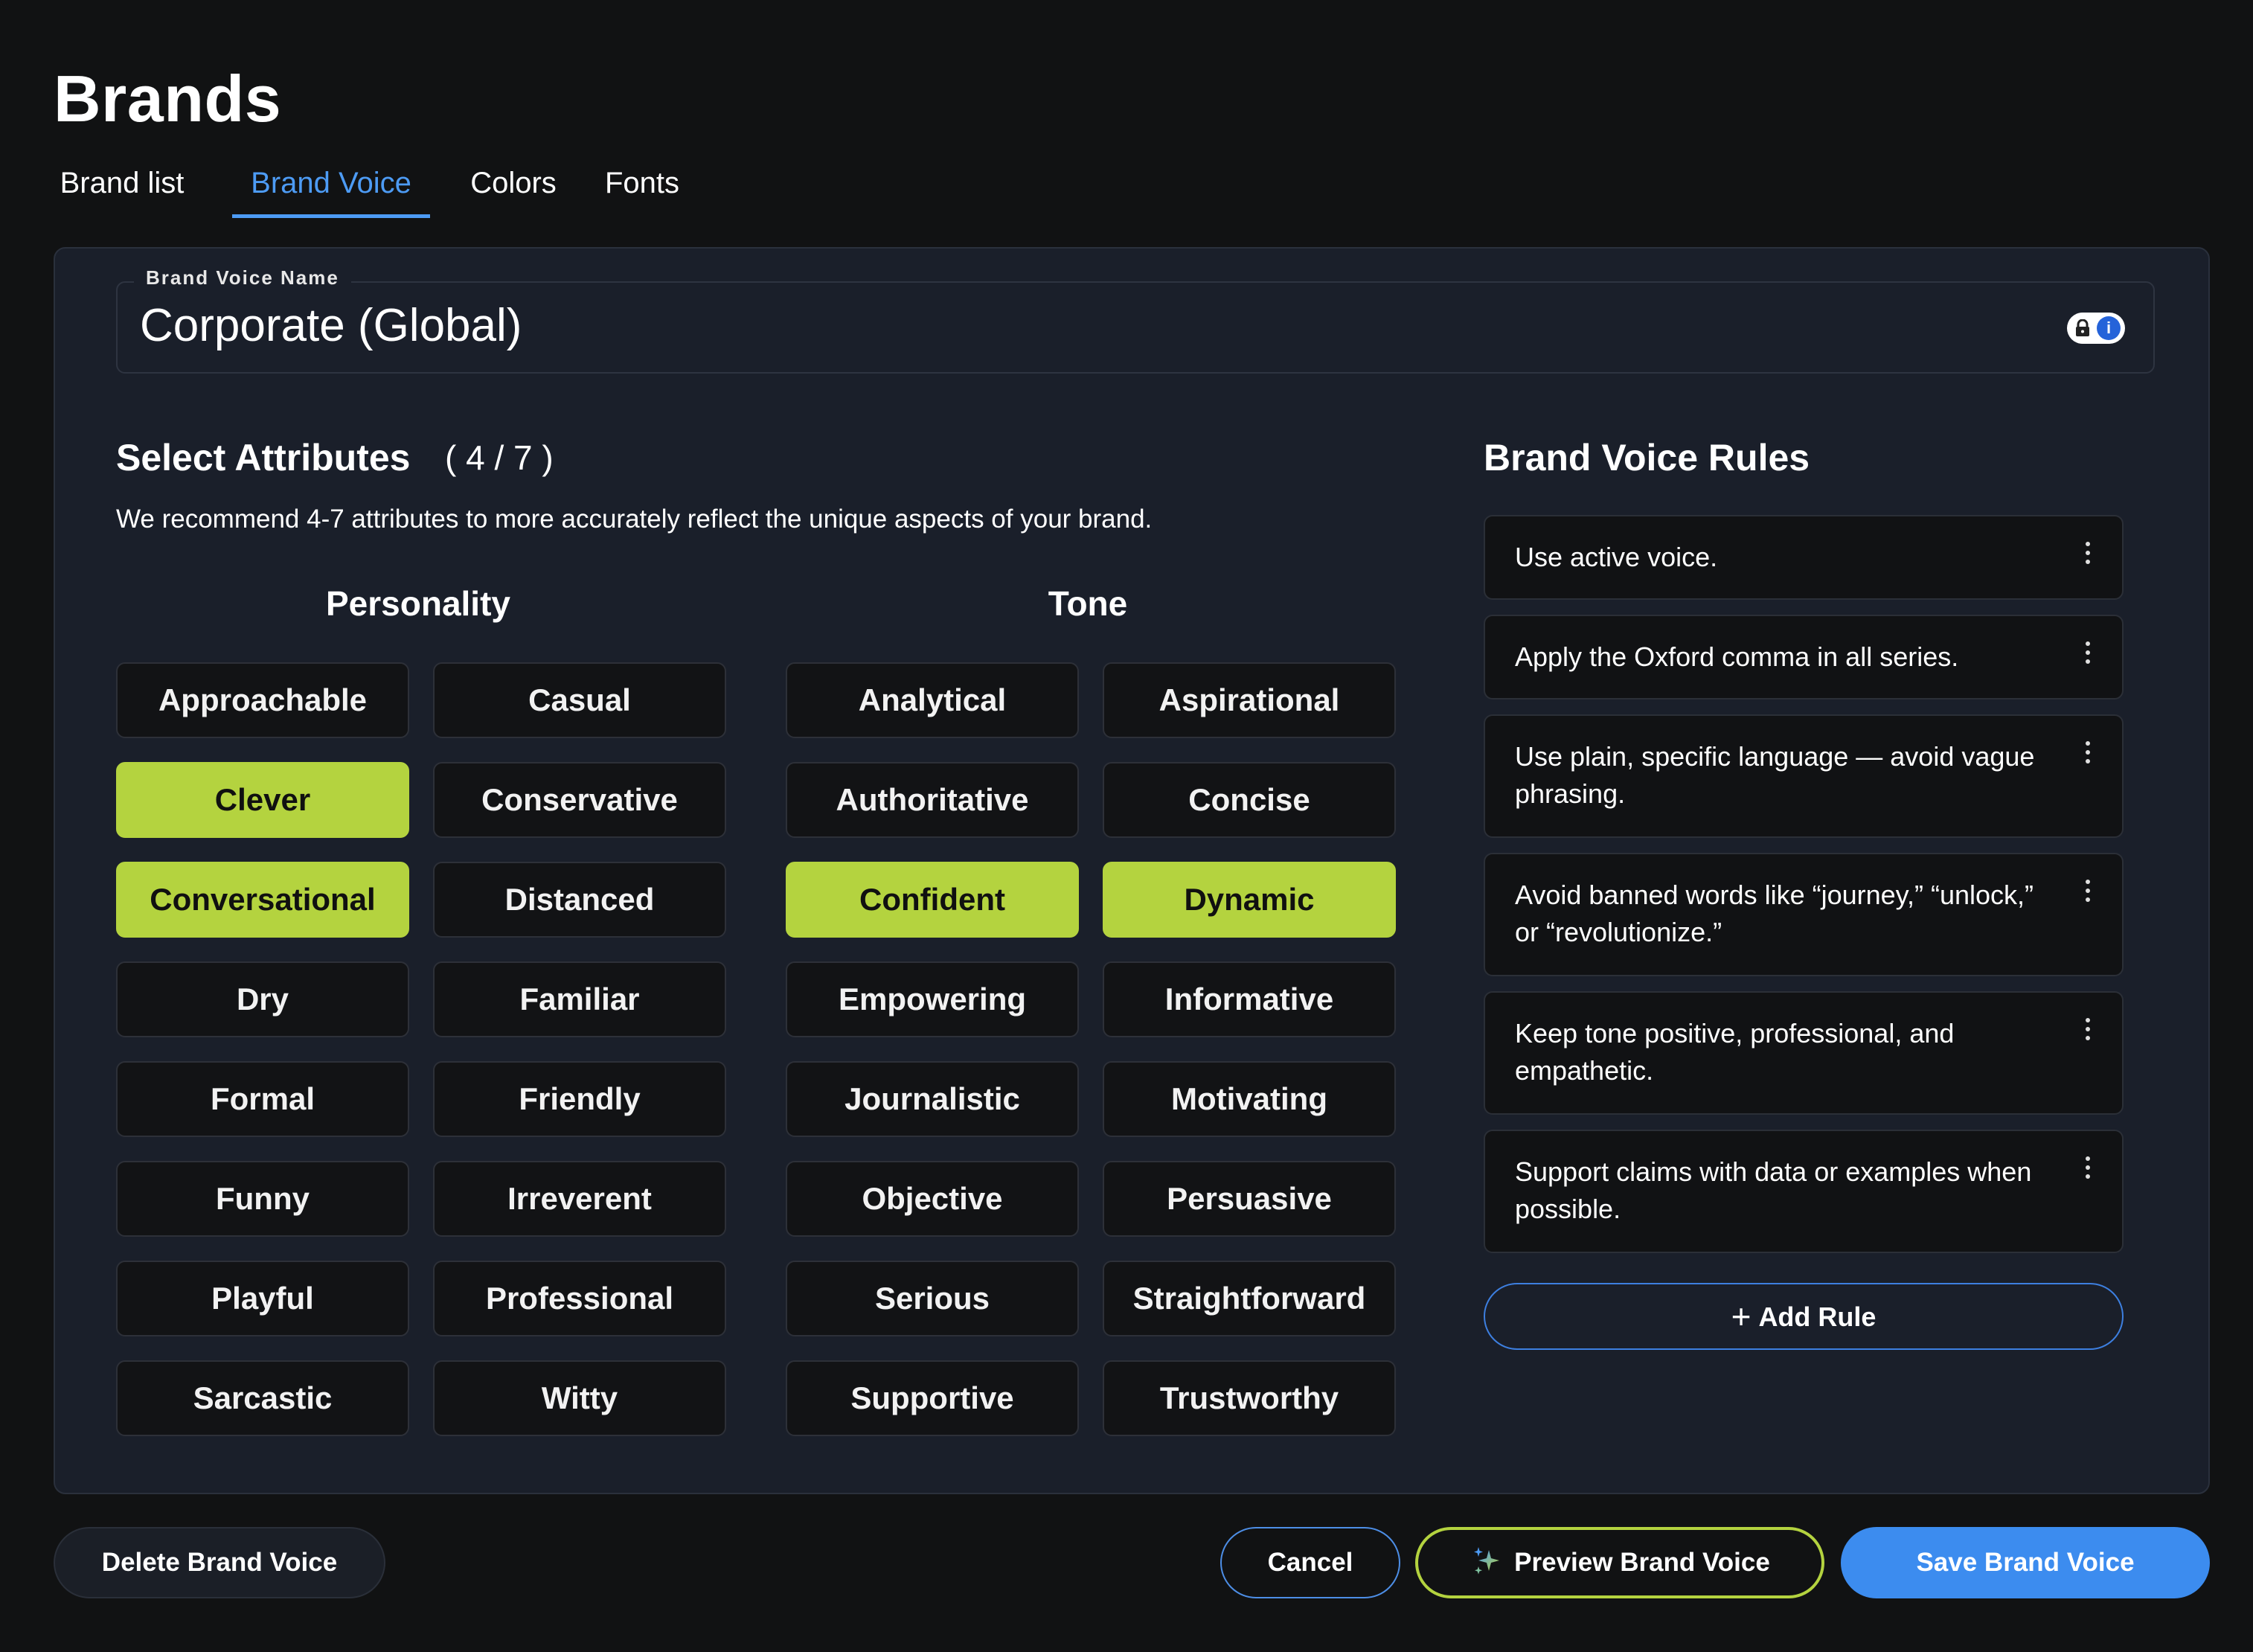 This screenshot has height=1652, width=2253. Describe the element at coordinates (579, 1099) in the screenshot. I see `attribute-chip-friendly: Friendly` at that location.